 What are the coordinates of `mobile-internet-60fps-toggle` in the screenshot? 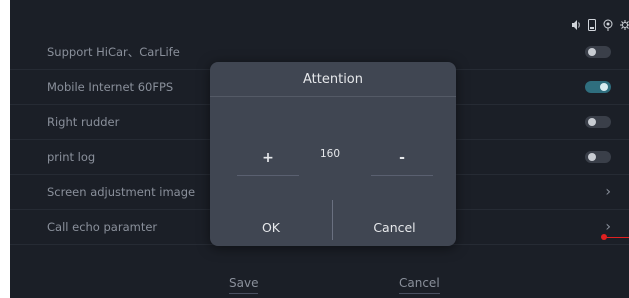 It's located at (598, 87).